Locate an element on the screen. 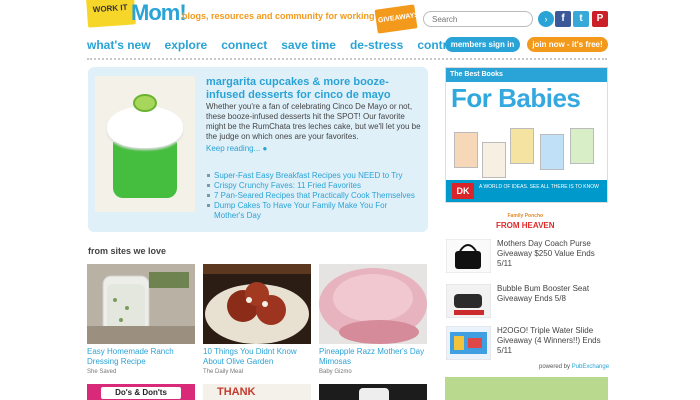  ad-title: For Babies is located at coordinates (516, 98).